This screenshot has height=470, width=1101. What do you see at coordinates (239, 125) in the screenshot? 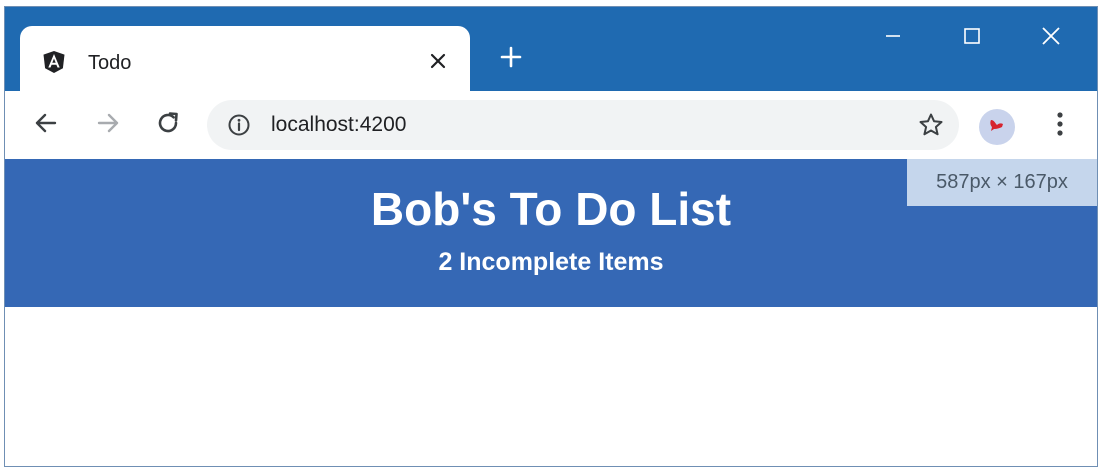
I see `info-icon` at bounding box center [239, 125].